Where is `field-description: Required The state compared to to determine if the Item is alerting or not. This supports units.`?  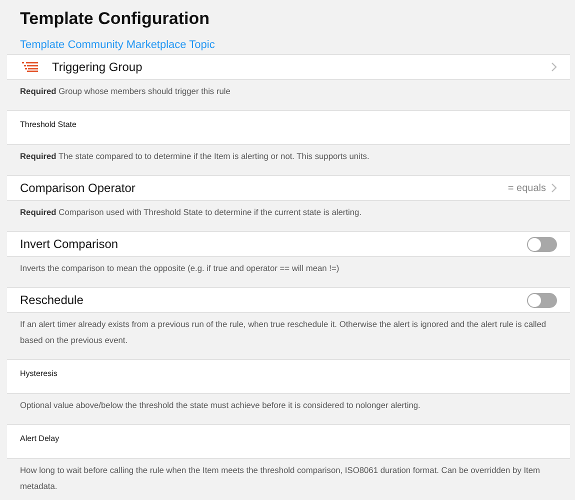
field-description: Required The state compared to to determine if the Item is alerting or not. This supports units. is located at coordinates (195, 156).